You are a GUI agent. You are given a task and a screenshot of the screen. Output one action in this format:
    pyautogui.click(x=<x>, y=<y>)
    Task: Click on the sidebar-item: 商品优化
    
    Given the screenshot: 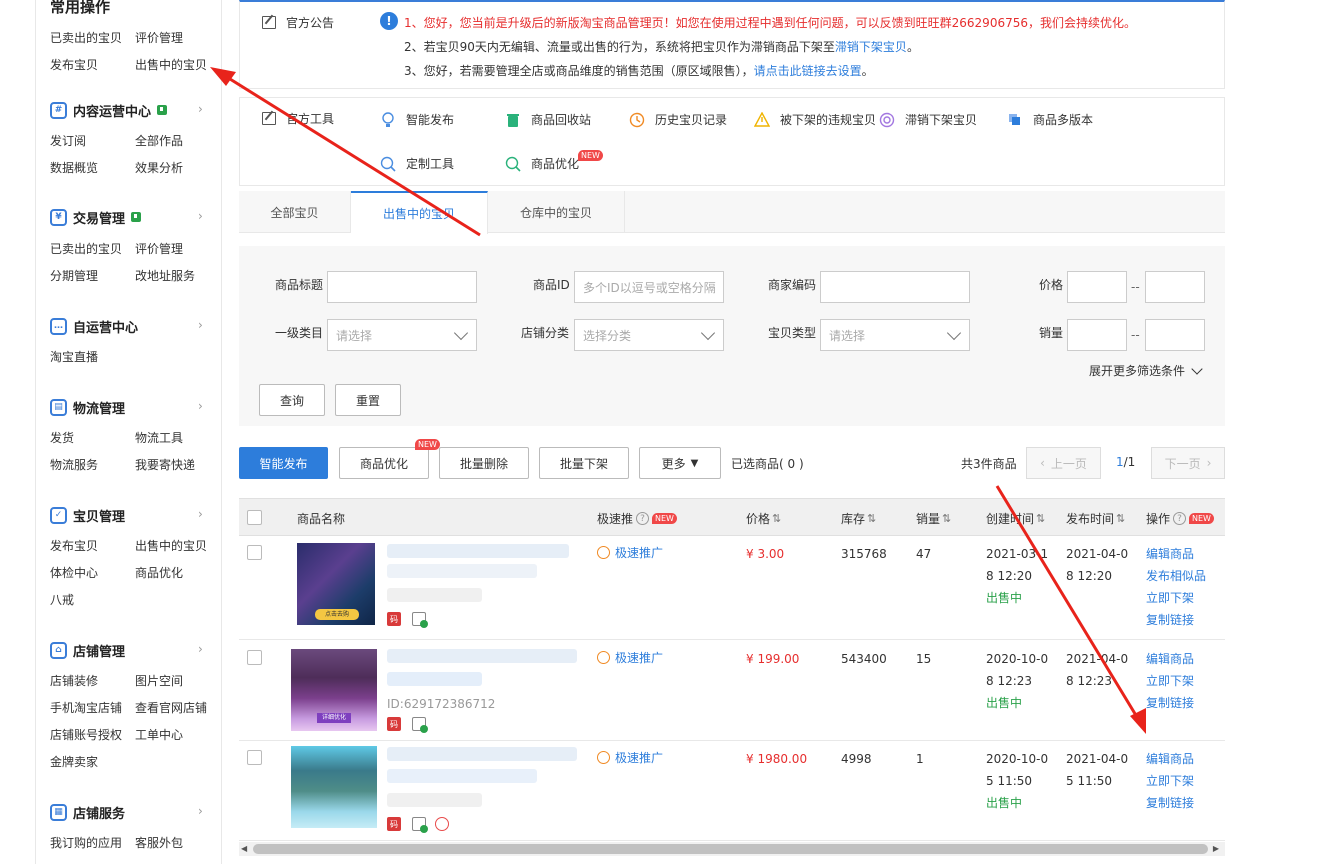 What is the action you would take?
    pyautogui.click(x=159, y=572)
    